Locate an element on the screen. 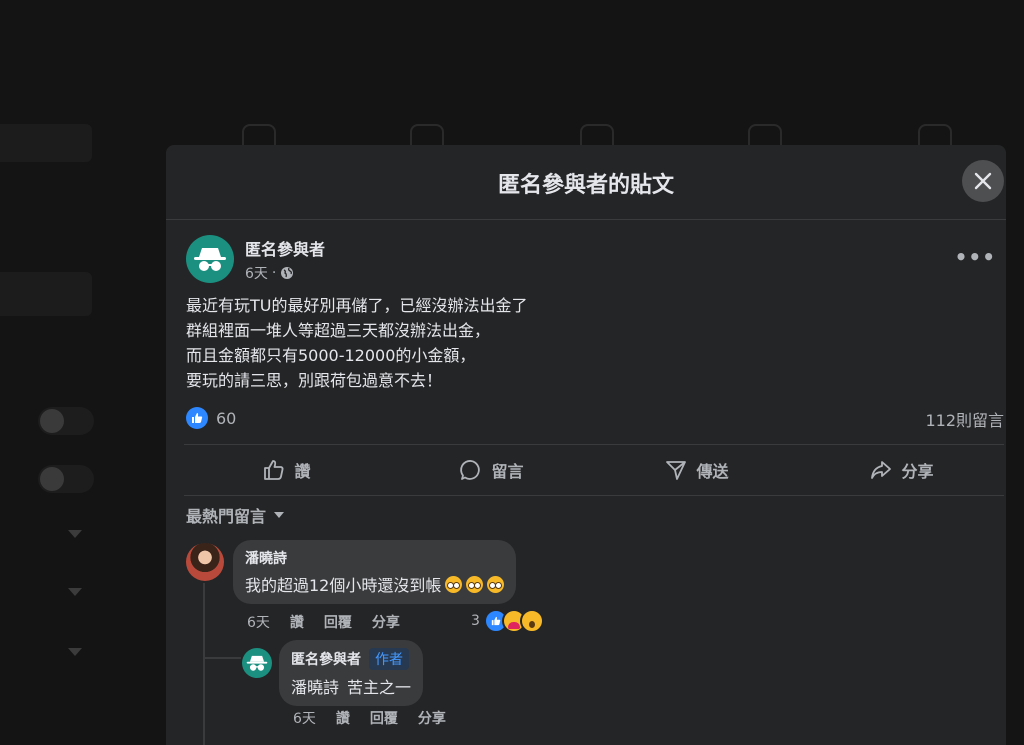  comment-sort-label: 最熱門留言 is located at coordinates (226, 516).